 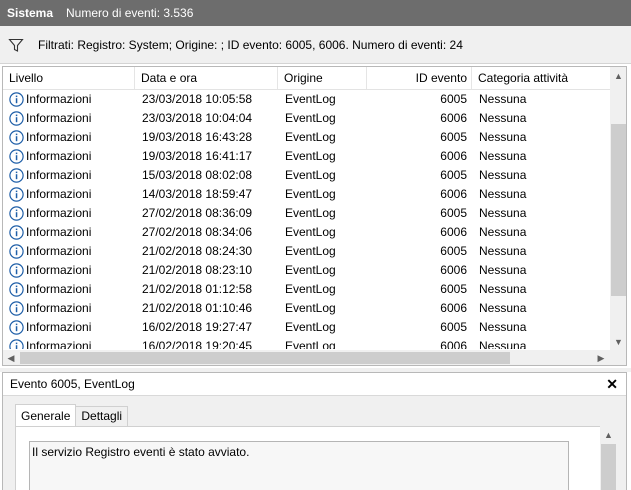 I want to click on date-cell: 19/03/2018 16:43:28, so click(x=197, y=137).